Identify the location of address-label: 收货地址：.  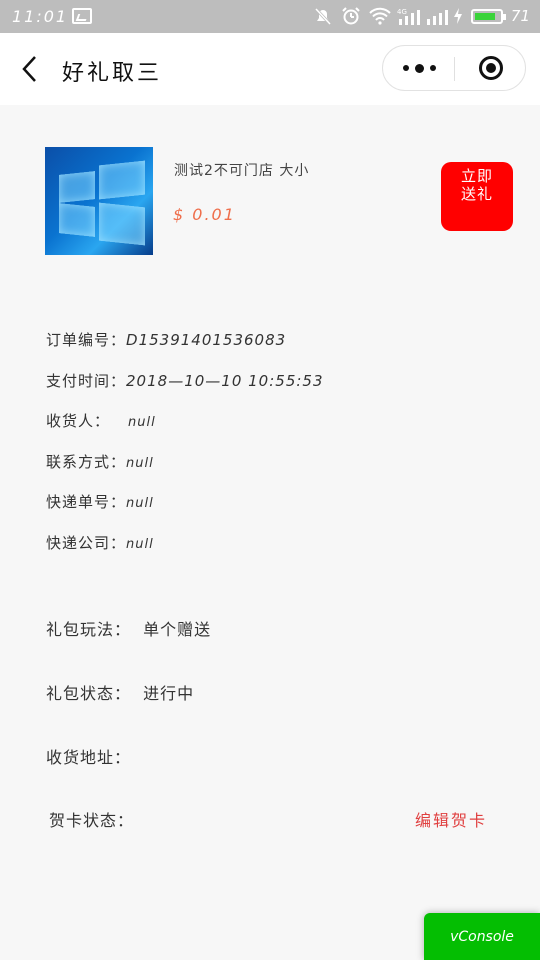
(89, 757).